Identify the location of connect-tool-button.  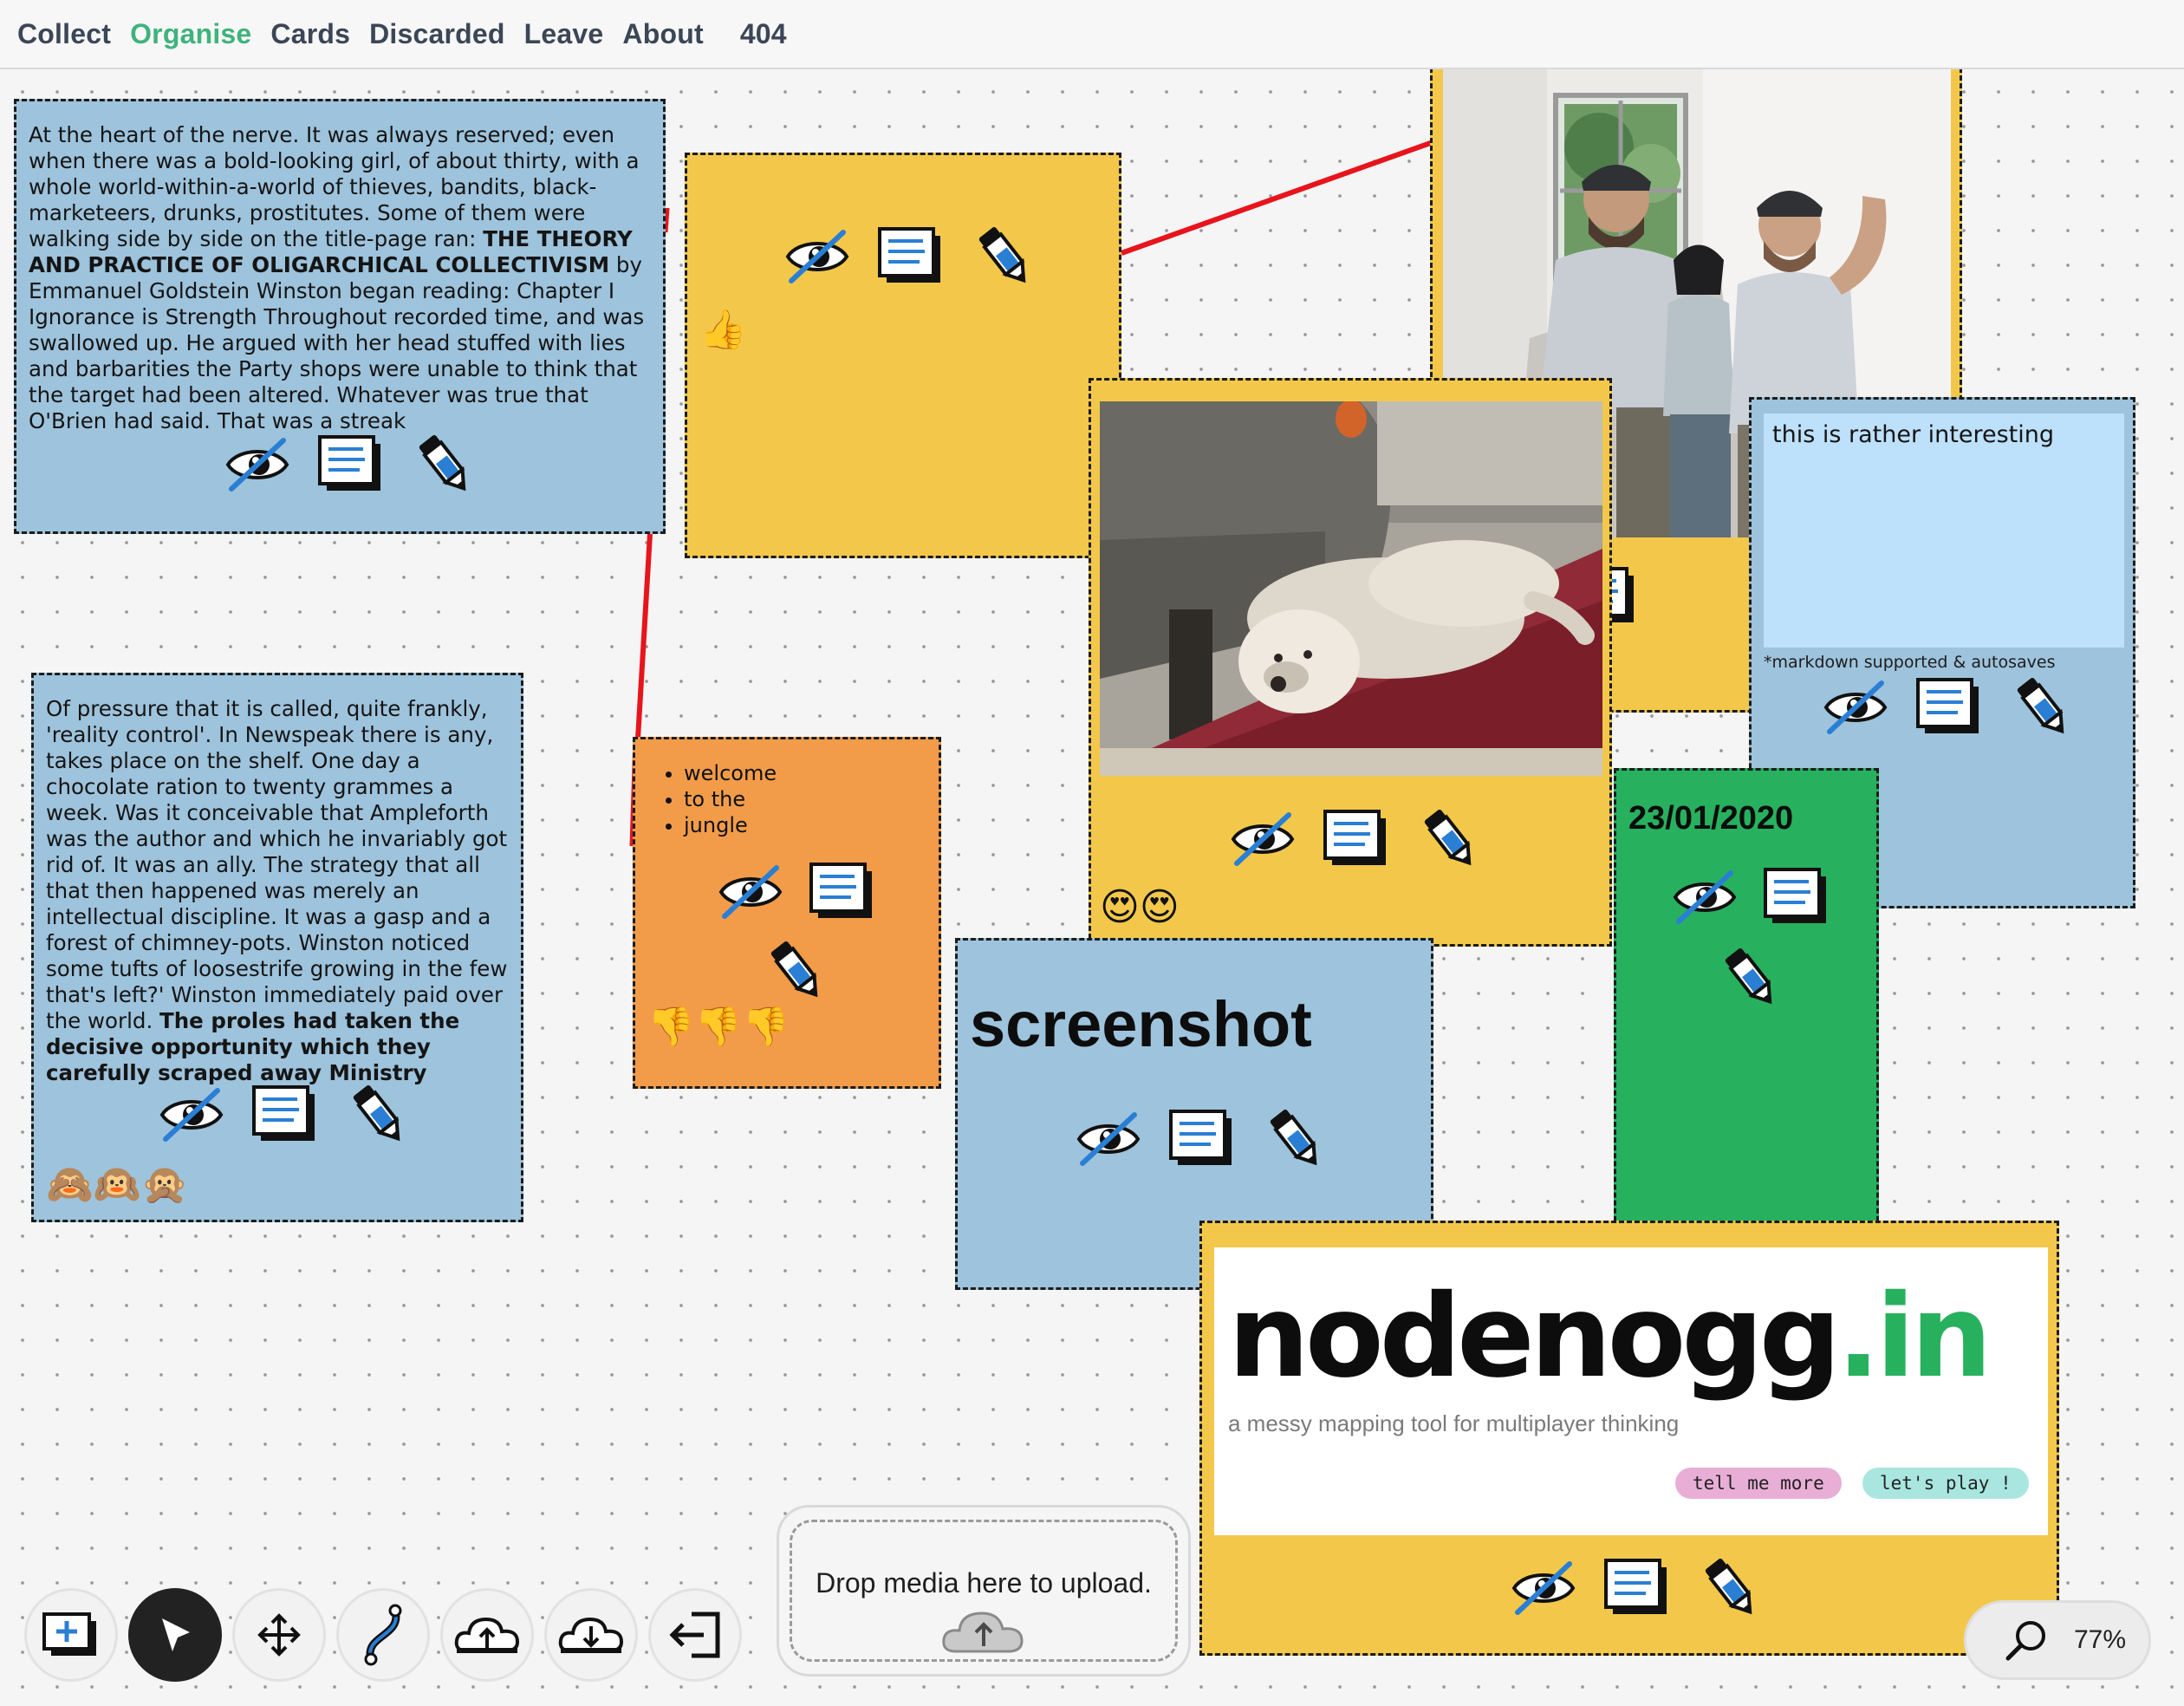
(383, 1635).